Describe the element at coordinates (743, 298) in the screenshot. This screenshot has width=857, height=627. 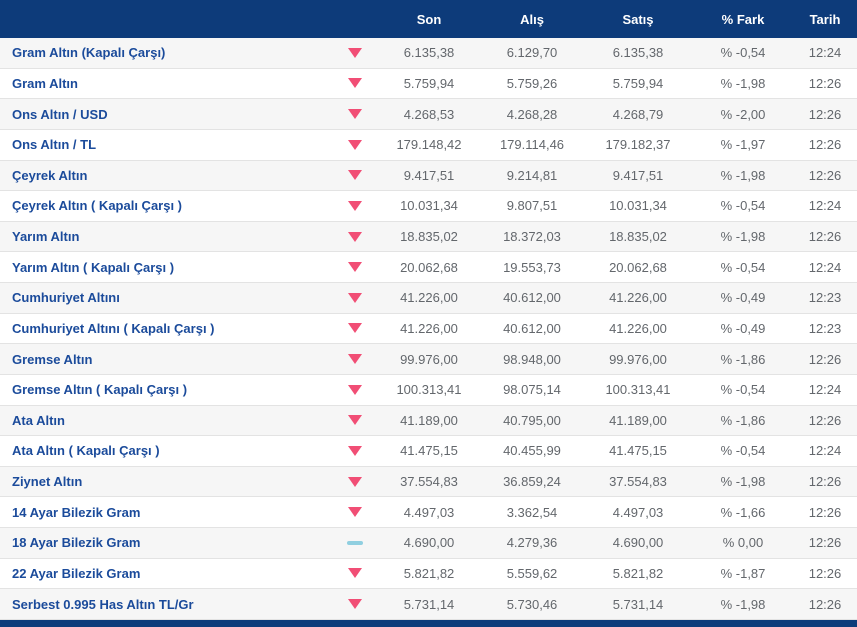
I see `fark-value: % -0,49` at that location.